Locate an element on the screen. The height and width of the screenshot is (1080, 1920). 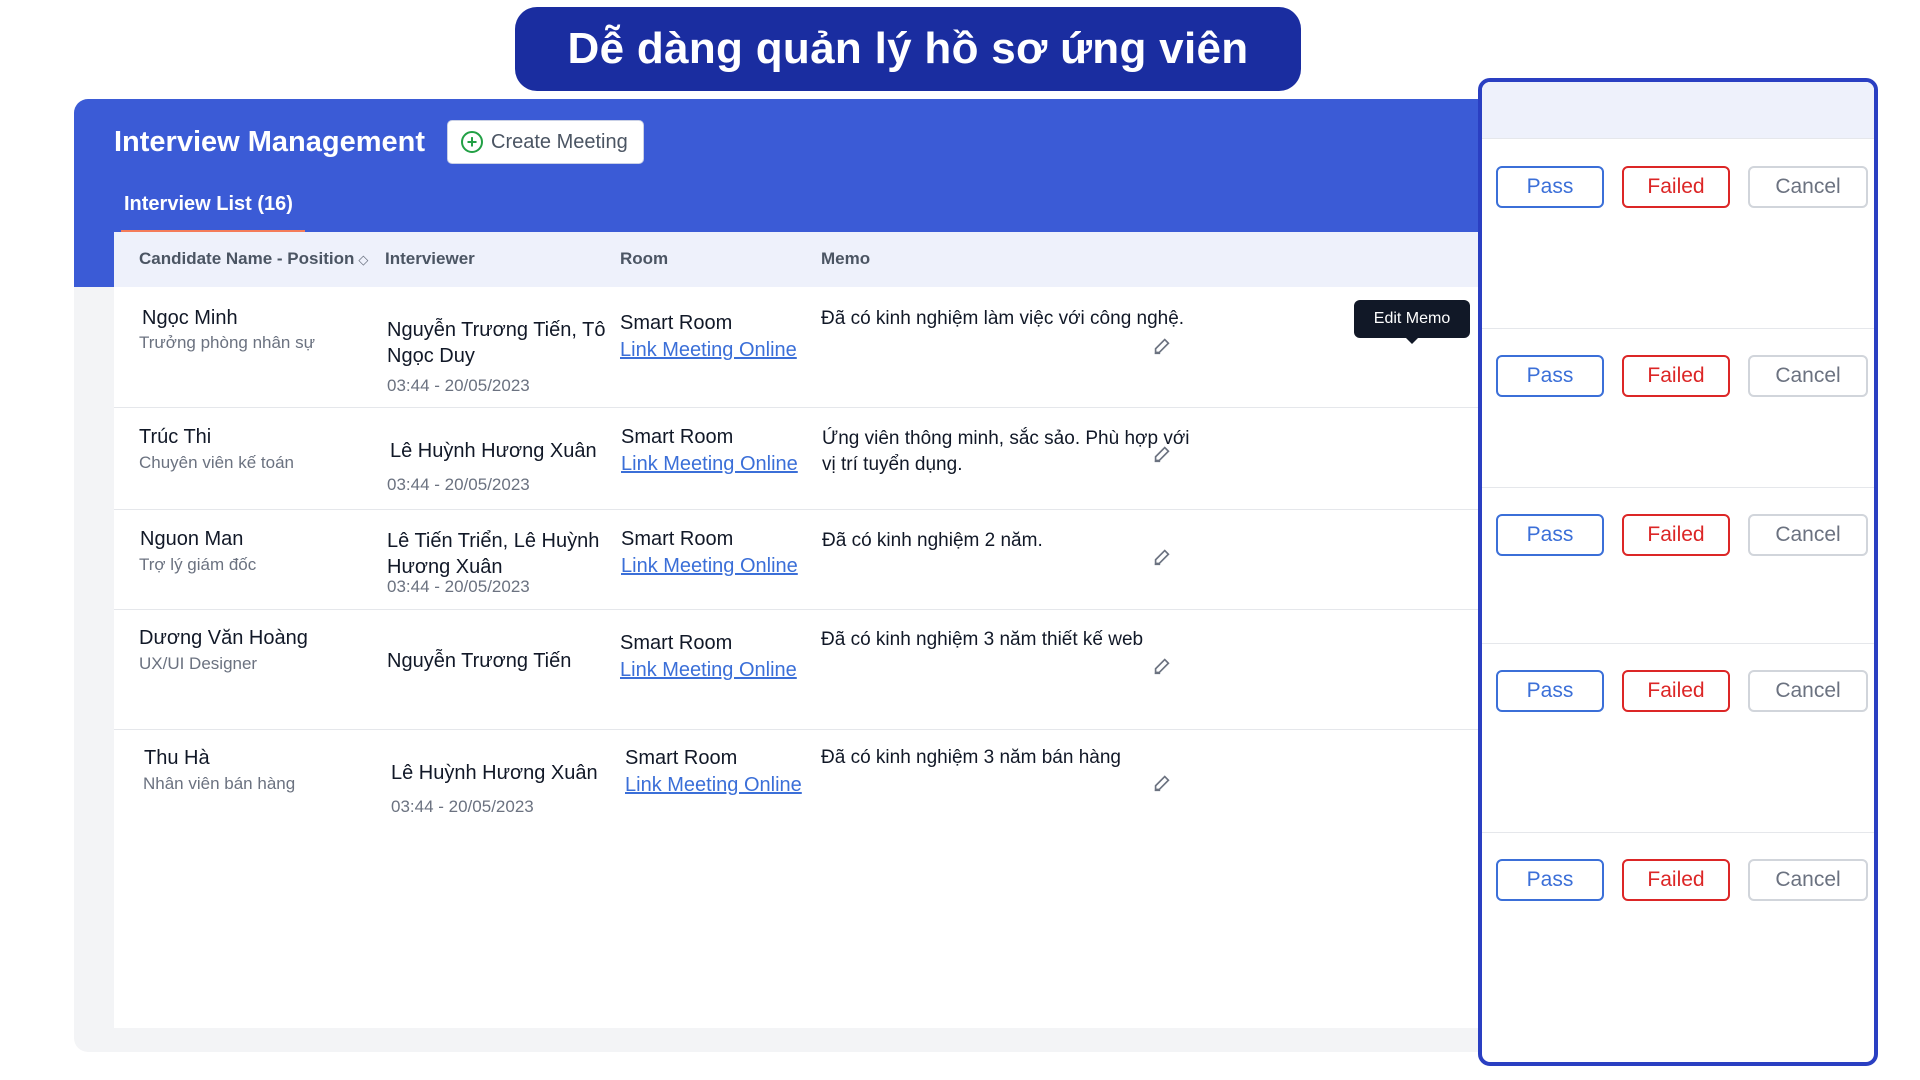
create-meeting-button: + Create Meeting is located at coordinates (545, 142).